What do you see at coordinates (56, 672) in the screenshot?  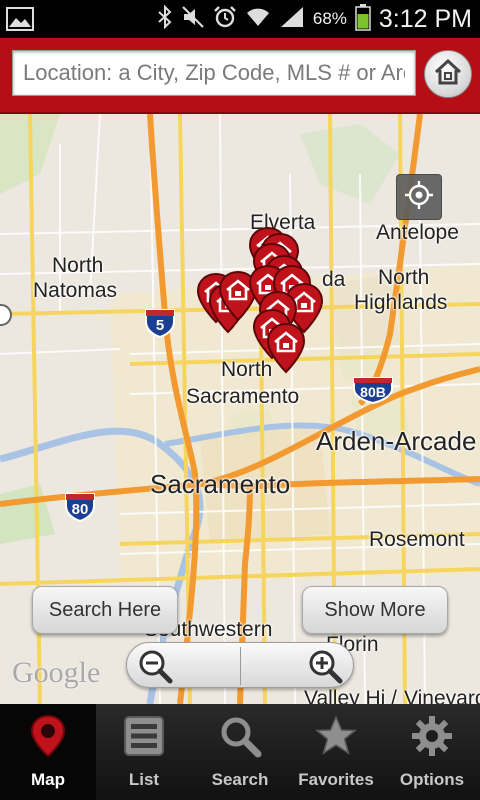 I see `google-attribution: Google` at bounding box center [56, 672].